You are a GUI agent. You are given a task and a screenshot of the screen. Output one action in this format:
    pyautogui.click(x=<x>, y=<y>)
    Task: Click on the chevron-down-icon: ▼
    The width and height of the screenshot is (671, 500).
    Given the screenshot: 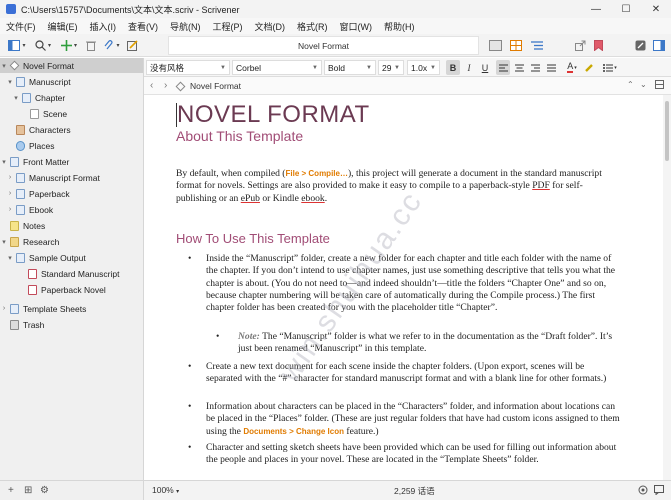 What is the action you would take?
    pyautogui.click(x=369, y=67)
    